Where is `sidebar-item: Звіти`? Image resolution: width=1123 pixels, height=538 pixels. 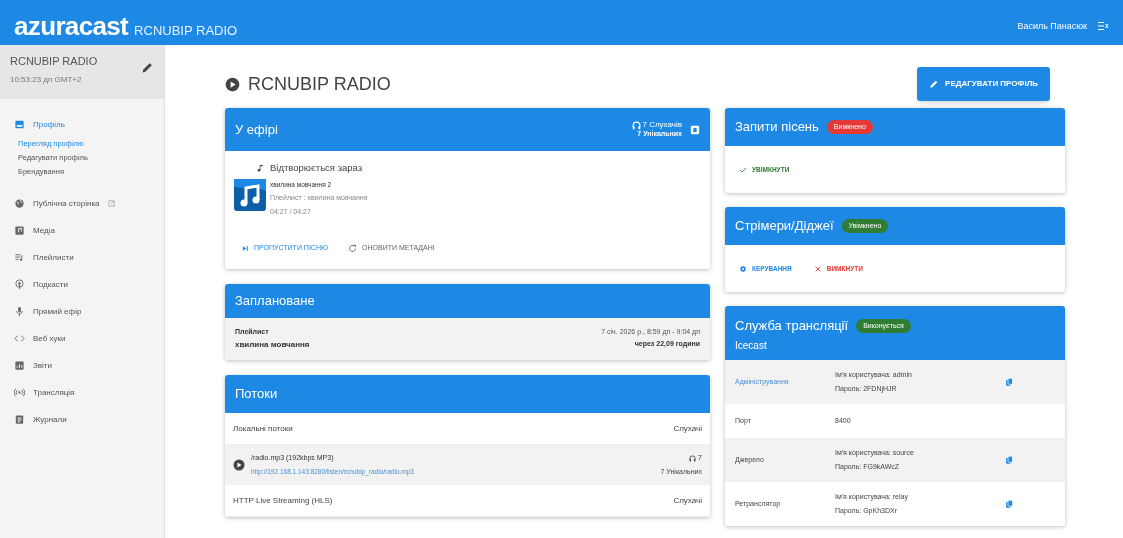 sidebar-item: Звіти is located at coordinates (82, 365).